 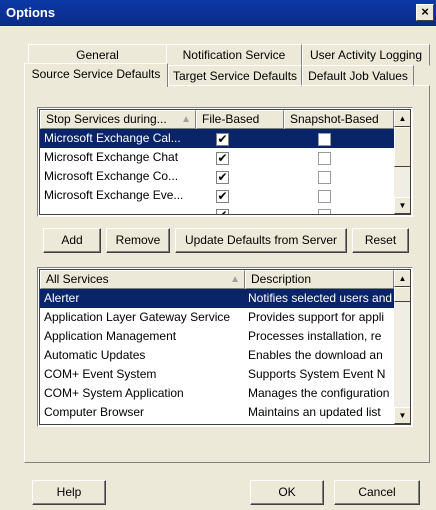 I want to click on tab-default-job-values: Default Job Values, so click(x=358, y=76).